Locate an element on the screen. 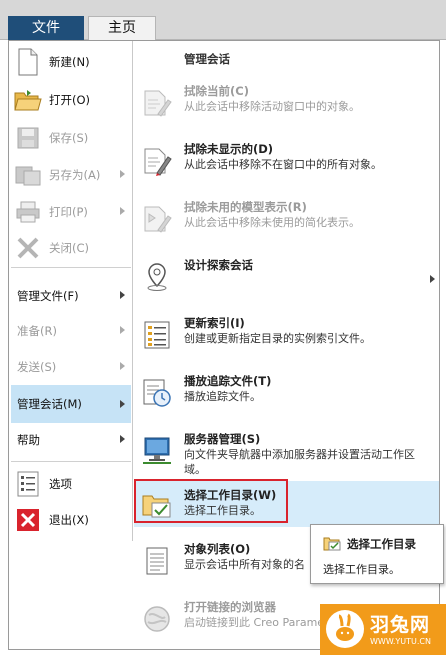 This screenshot has height=655, width=446. submenu-item-title: 拭除未显示的(D) is located at coordinates (229, 149).